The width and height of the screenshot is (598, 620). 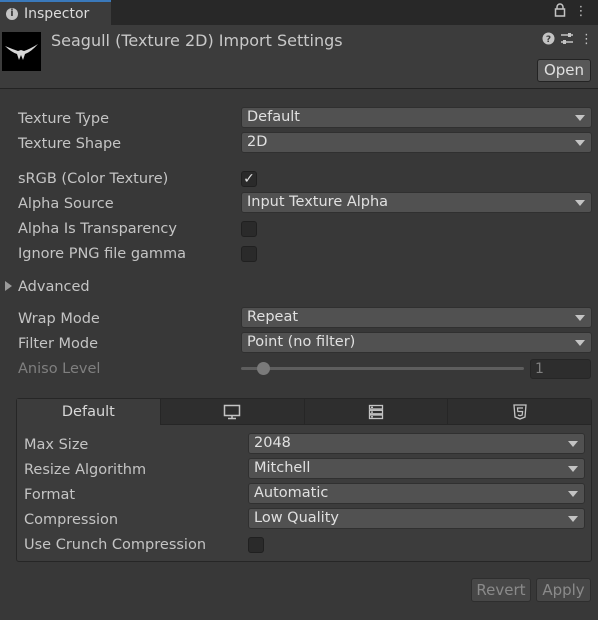 I want to click on ignore-png-gamma-label: Ignore PNG file gamma, so click(x=102, y=254).